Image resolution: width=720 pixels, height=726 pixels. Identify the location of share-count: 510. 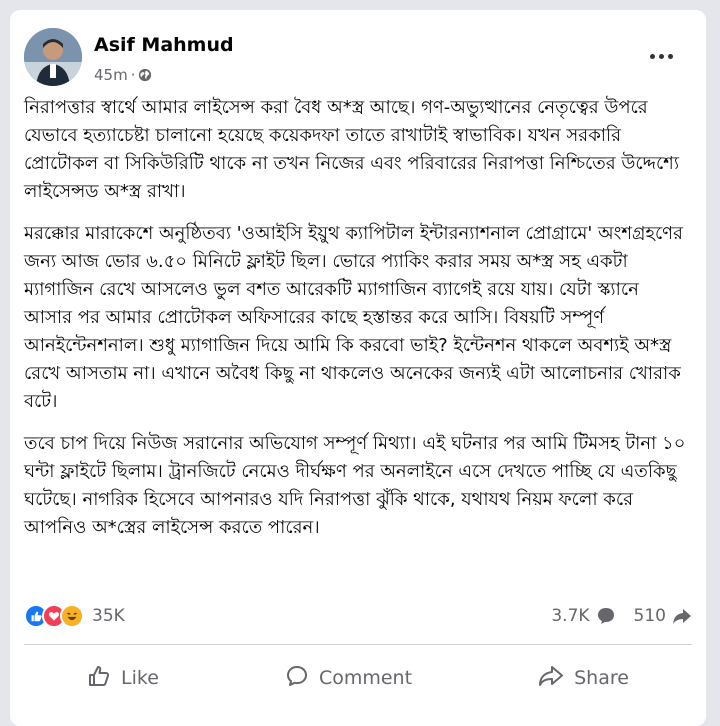
(663, 616).